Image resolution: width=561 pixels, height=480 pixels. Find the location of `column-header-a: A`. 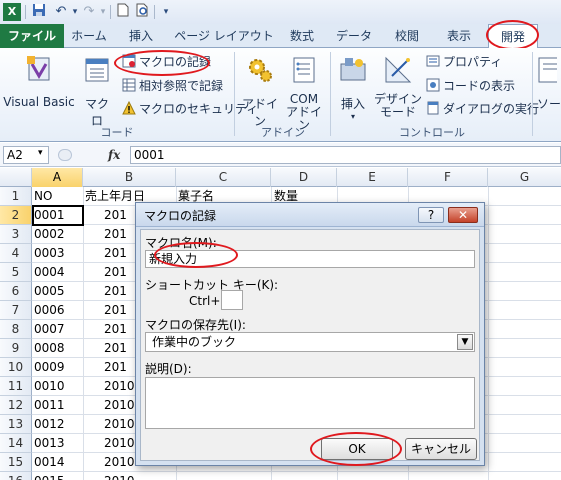

column-header-a: A is located at coordinates (57, 177).